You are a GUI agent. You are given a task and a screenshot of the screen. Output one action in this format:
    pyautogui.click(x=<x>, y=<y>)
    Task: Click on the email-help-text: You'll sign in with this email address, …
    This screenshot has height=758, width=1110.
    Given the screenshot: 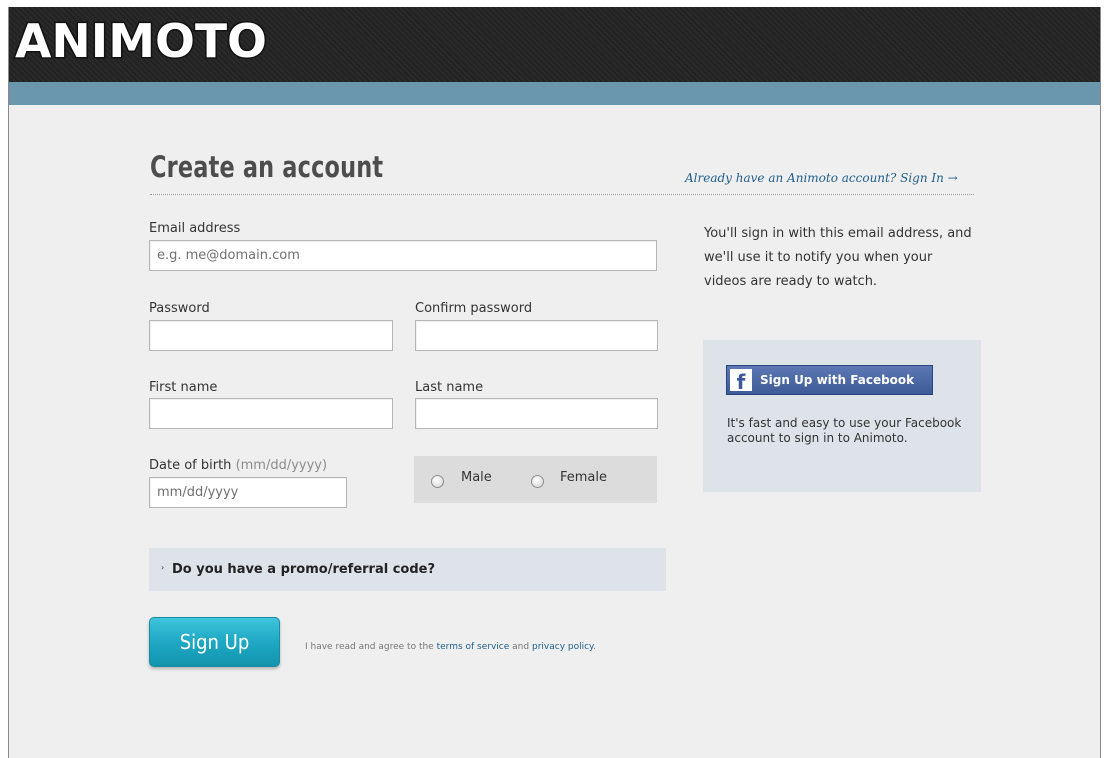 What is the action you would take?
    pyautogui.click(x=838, y=257)
    